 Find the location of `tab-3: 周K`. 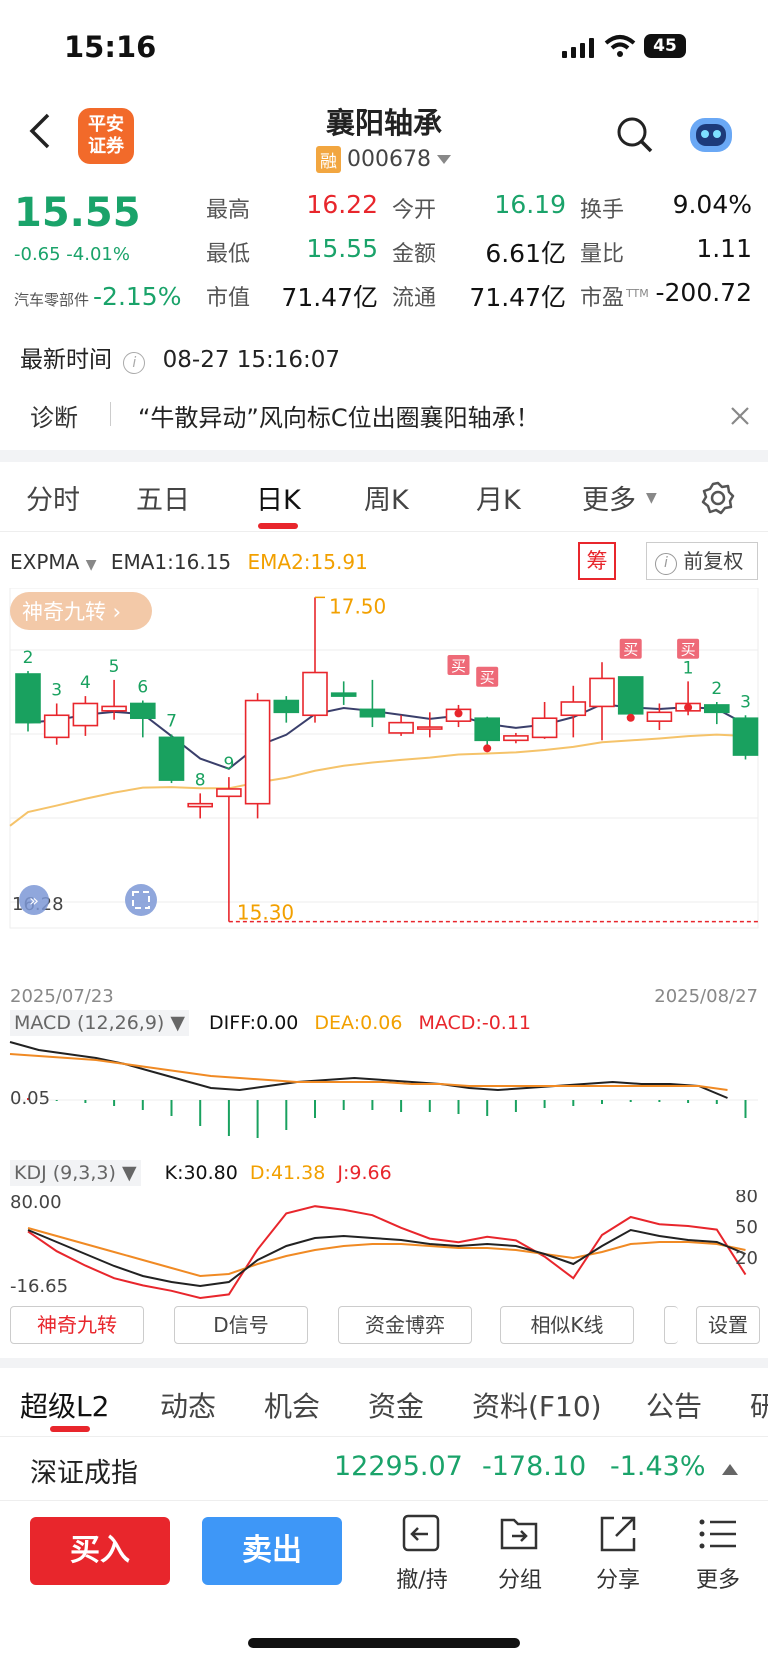

tab-3: 周K is located at coordinates (386, 497).